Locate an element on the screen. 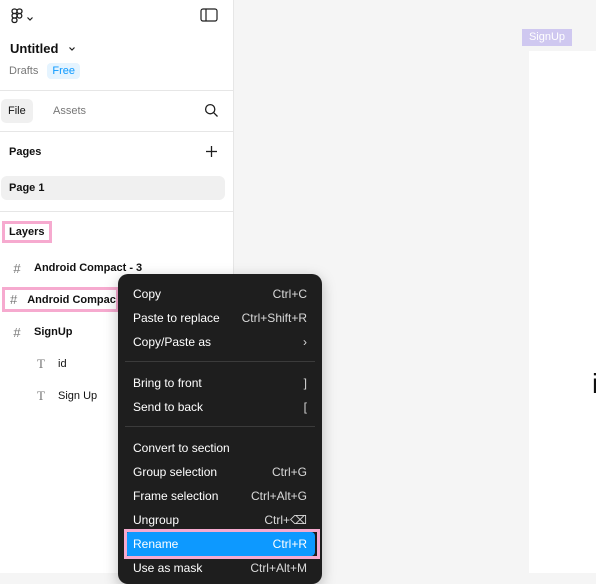  layer-row-selected: # Android Compact is located at coordinates (60, 299).